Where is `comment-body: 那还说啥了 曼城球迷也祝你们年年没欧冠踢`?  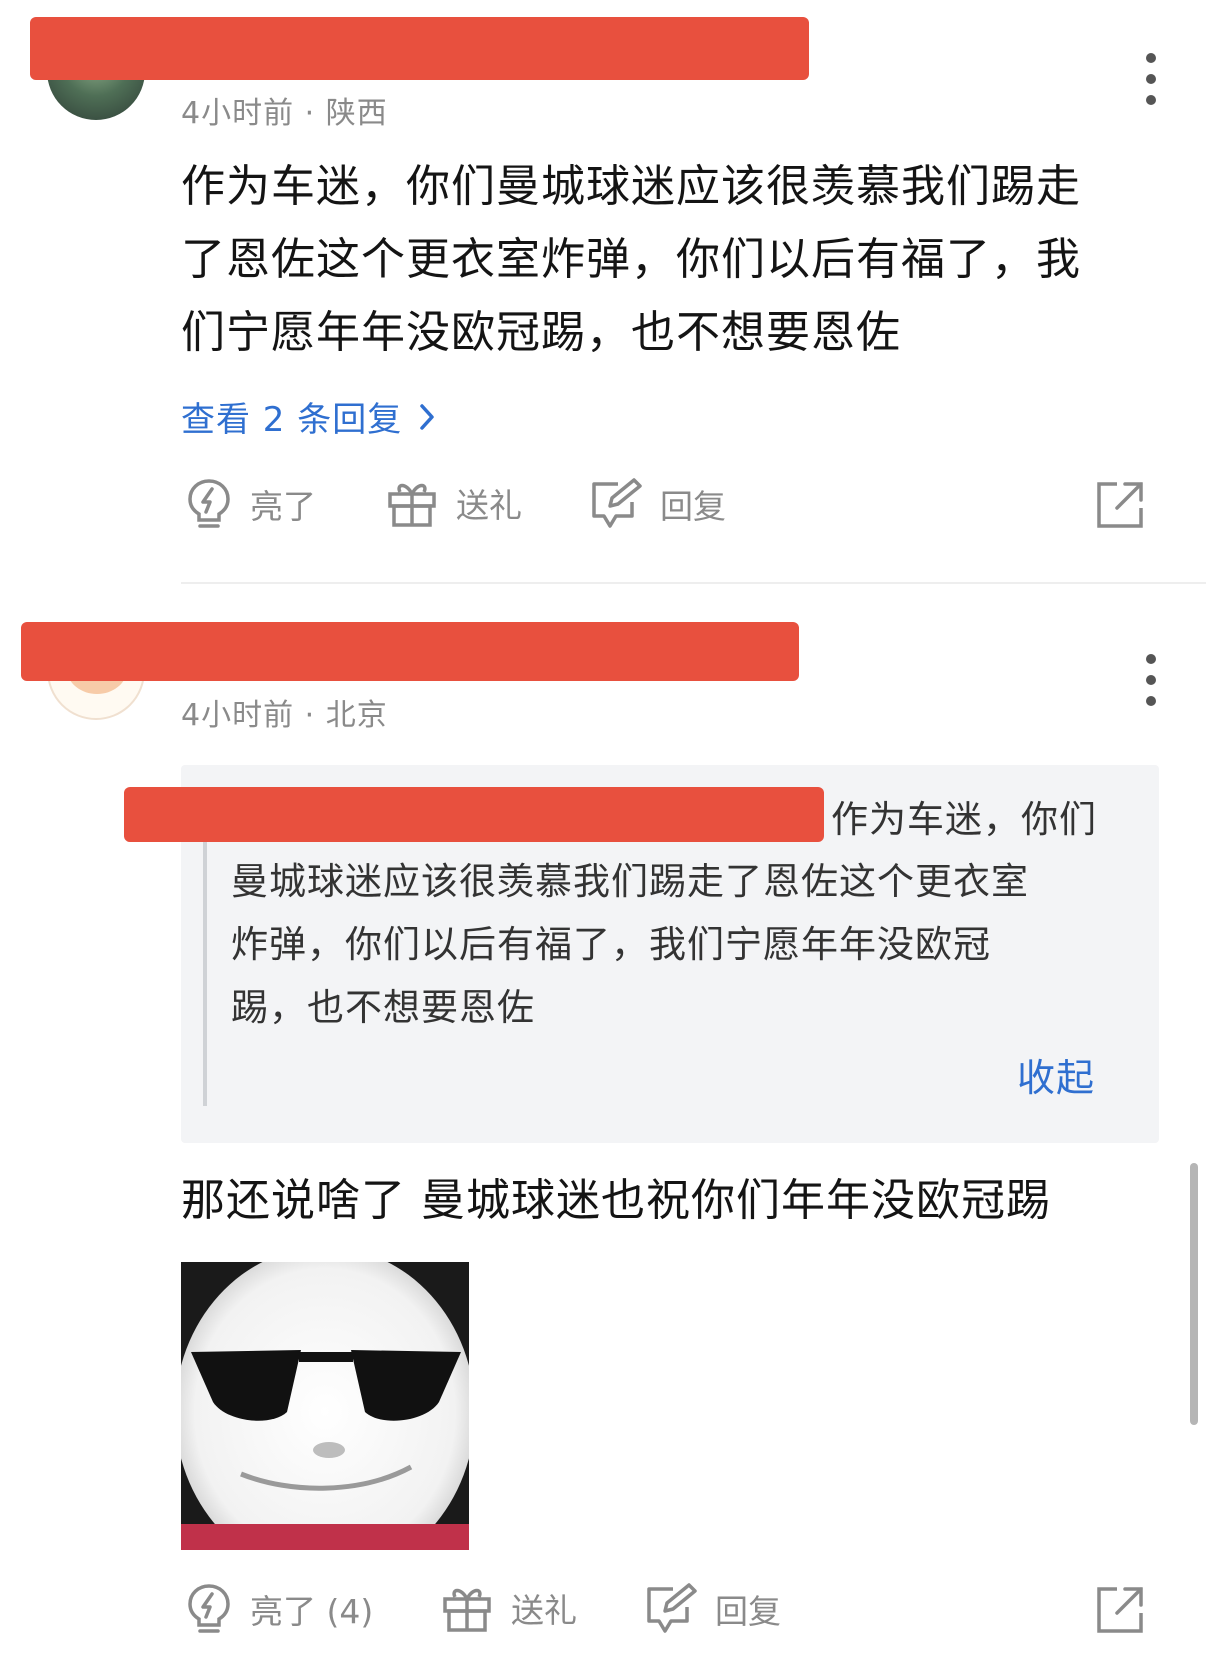
comment-body: 那还说啥了 曼城球迷也祝你们年年没欧冠踢 is located at coordinates (616, 1200).